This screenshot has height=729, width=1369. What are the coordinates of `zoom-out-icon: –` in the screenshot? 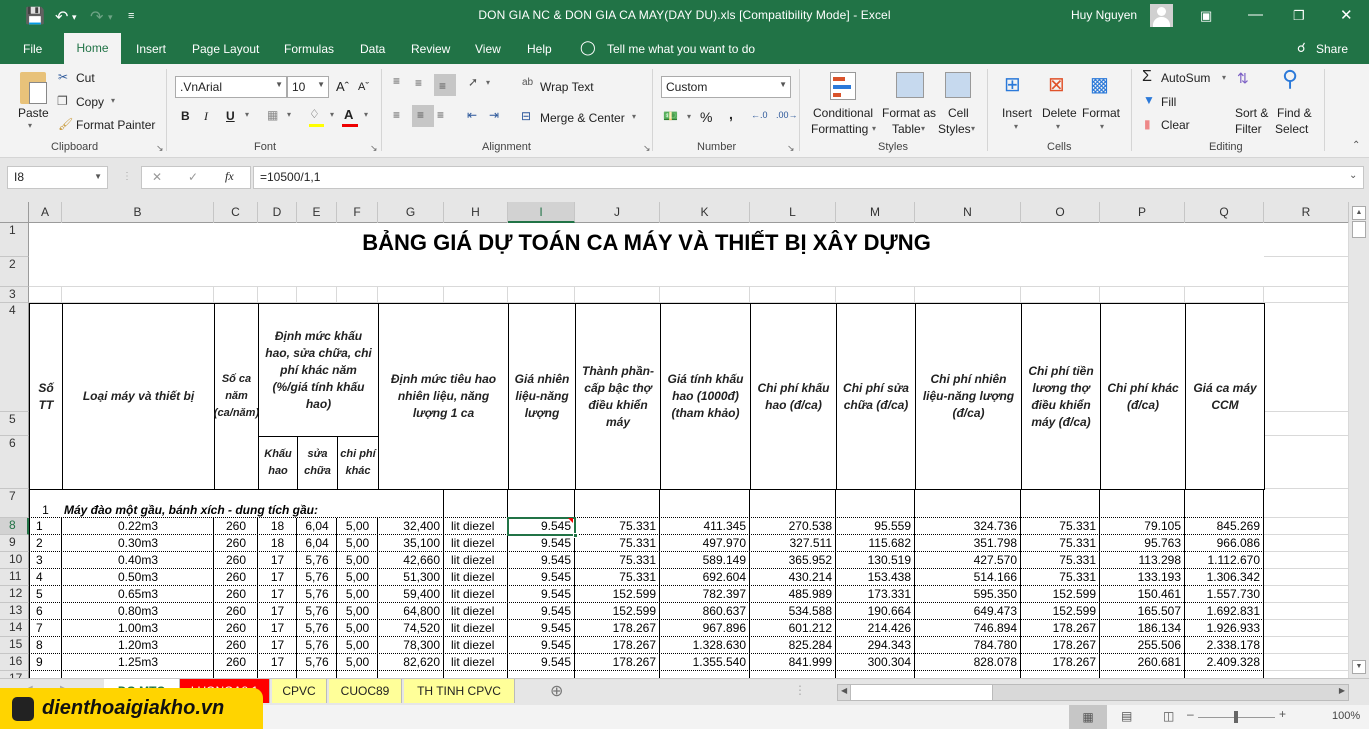 It's located at (1190, 714).